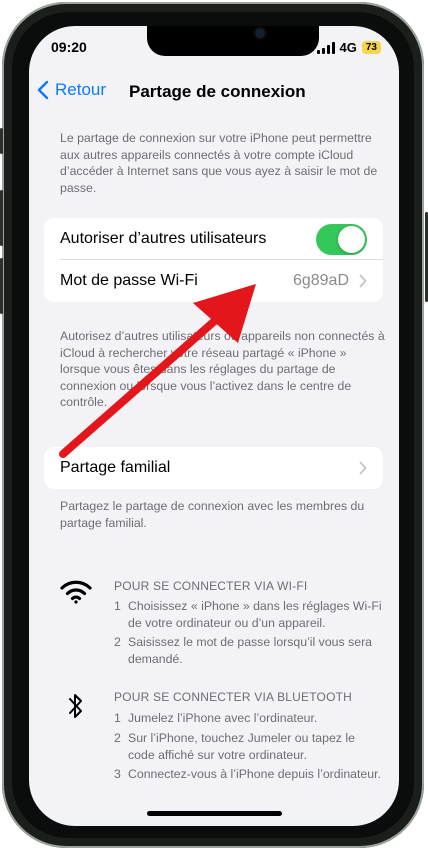  What do you see at coordinates (233, 41) in the screenshot?
I see `notch` at bounding box center [233, 41].